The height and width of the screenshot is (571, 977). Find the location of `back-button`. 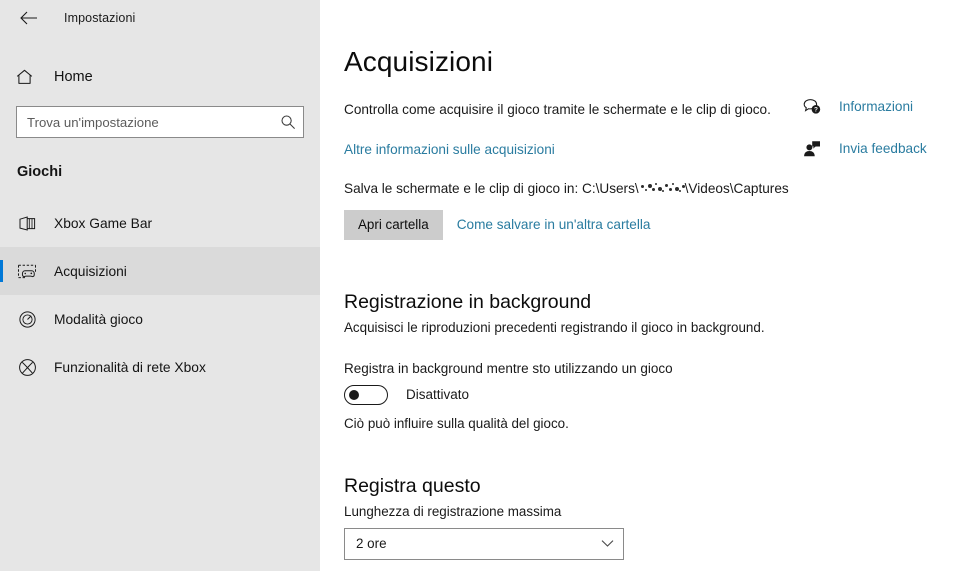

back-button is located at coordinates (28, 18).